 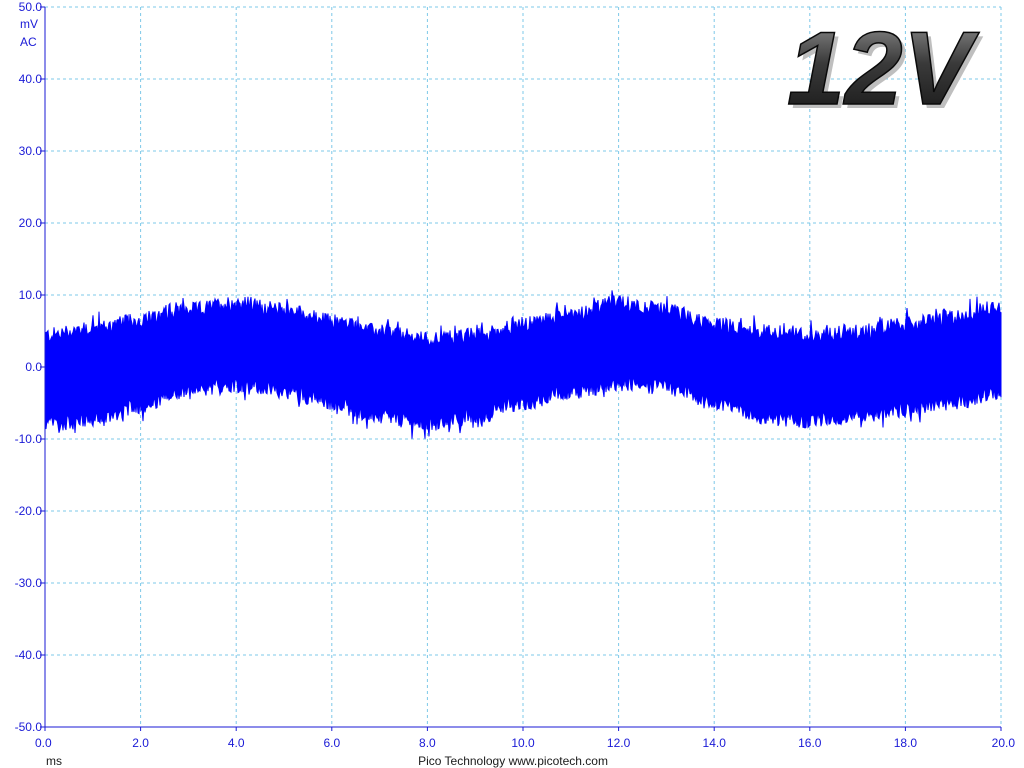 What do you see at coordinates (43, 743) in the screenshot?
I see `x-tick-label: 0.0` at bounding box center [43, 743].